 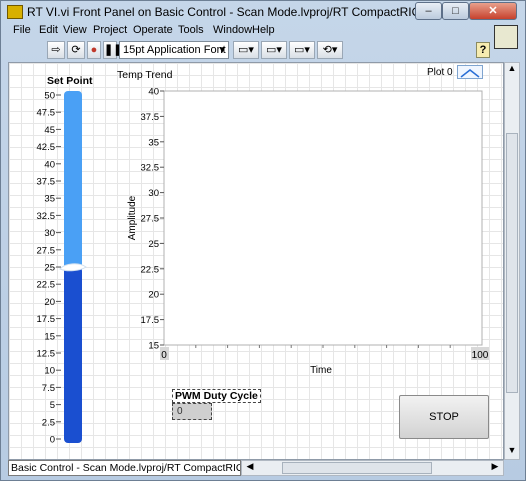 What do you see at coordinates (46, 250) in the screenshot?
I see `set-point-tick-label: 27.5` at bounding box center [46, 250].